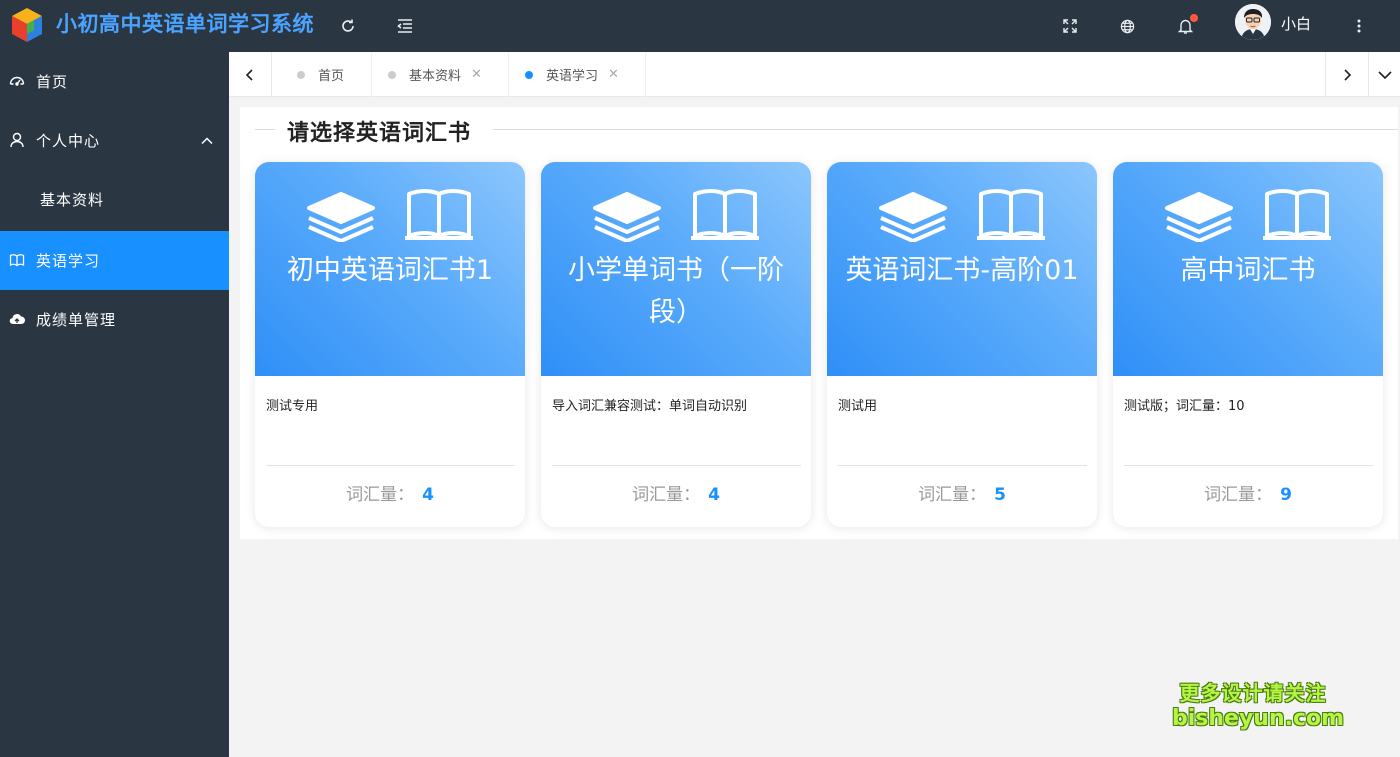 The image size is (1400, 757). Describe the element at coordinates (1253, 22) in the screenshot. I see `avatar` at that location.